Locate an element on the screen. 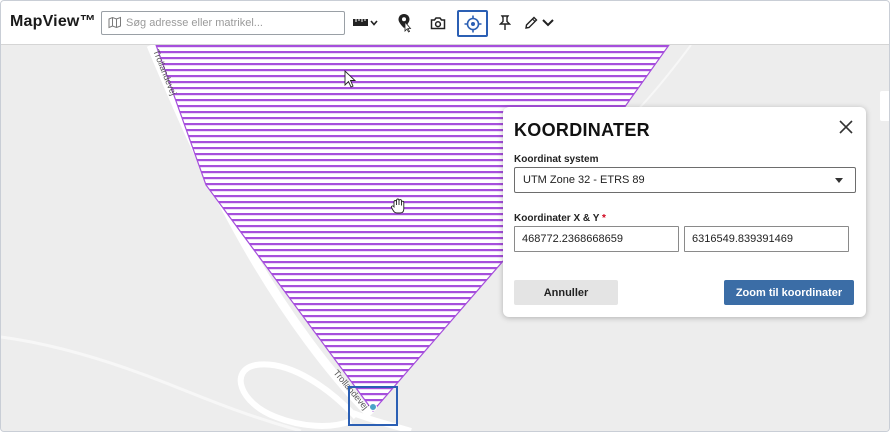 The image size is (890, 432). pin-cursor-tool-button is located at coordinates (405, 23).